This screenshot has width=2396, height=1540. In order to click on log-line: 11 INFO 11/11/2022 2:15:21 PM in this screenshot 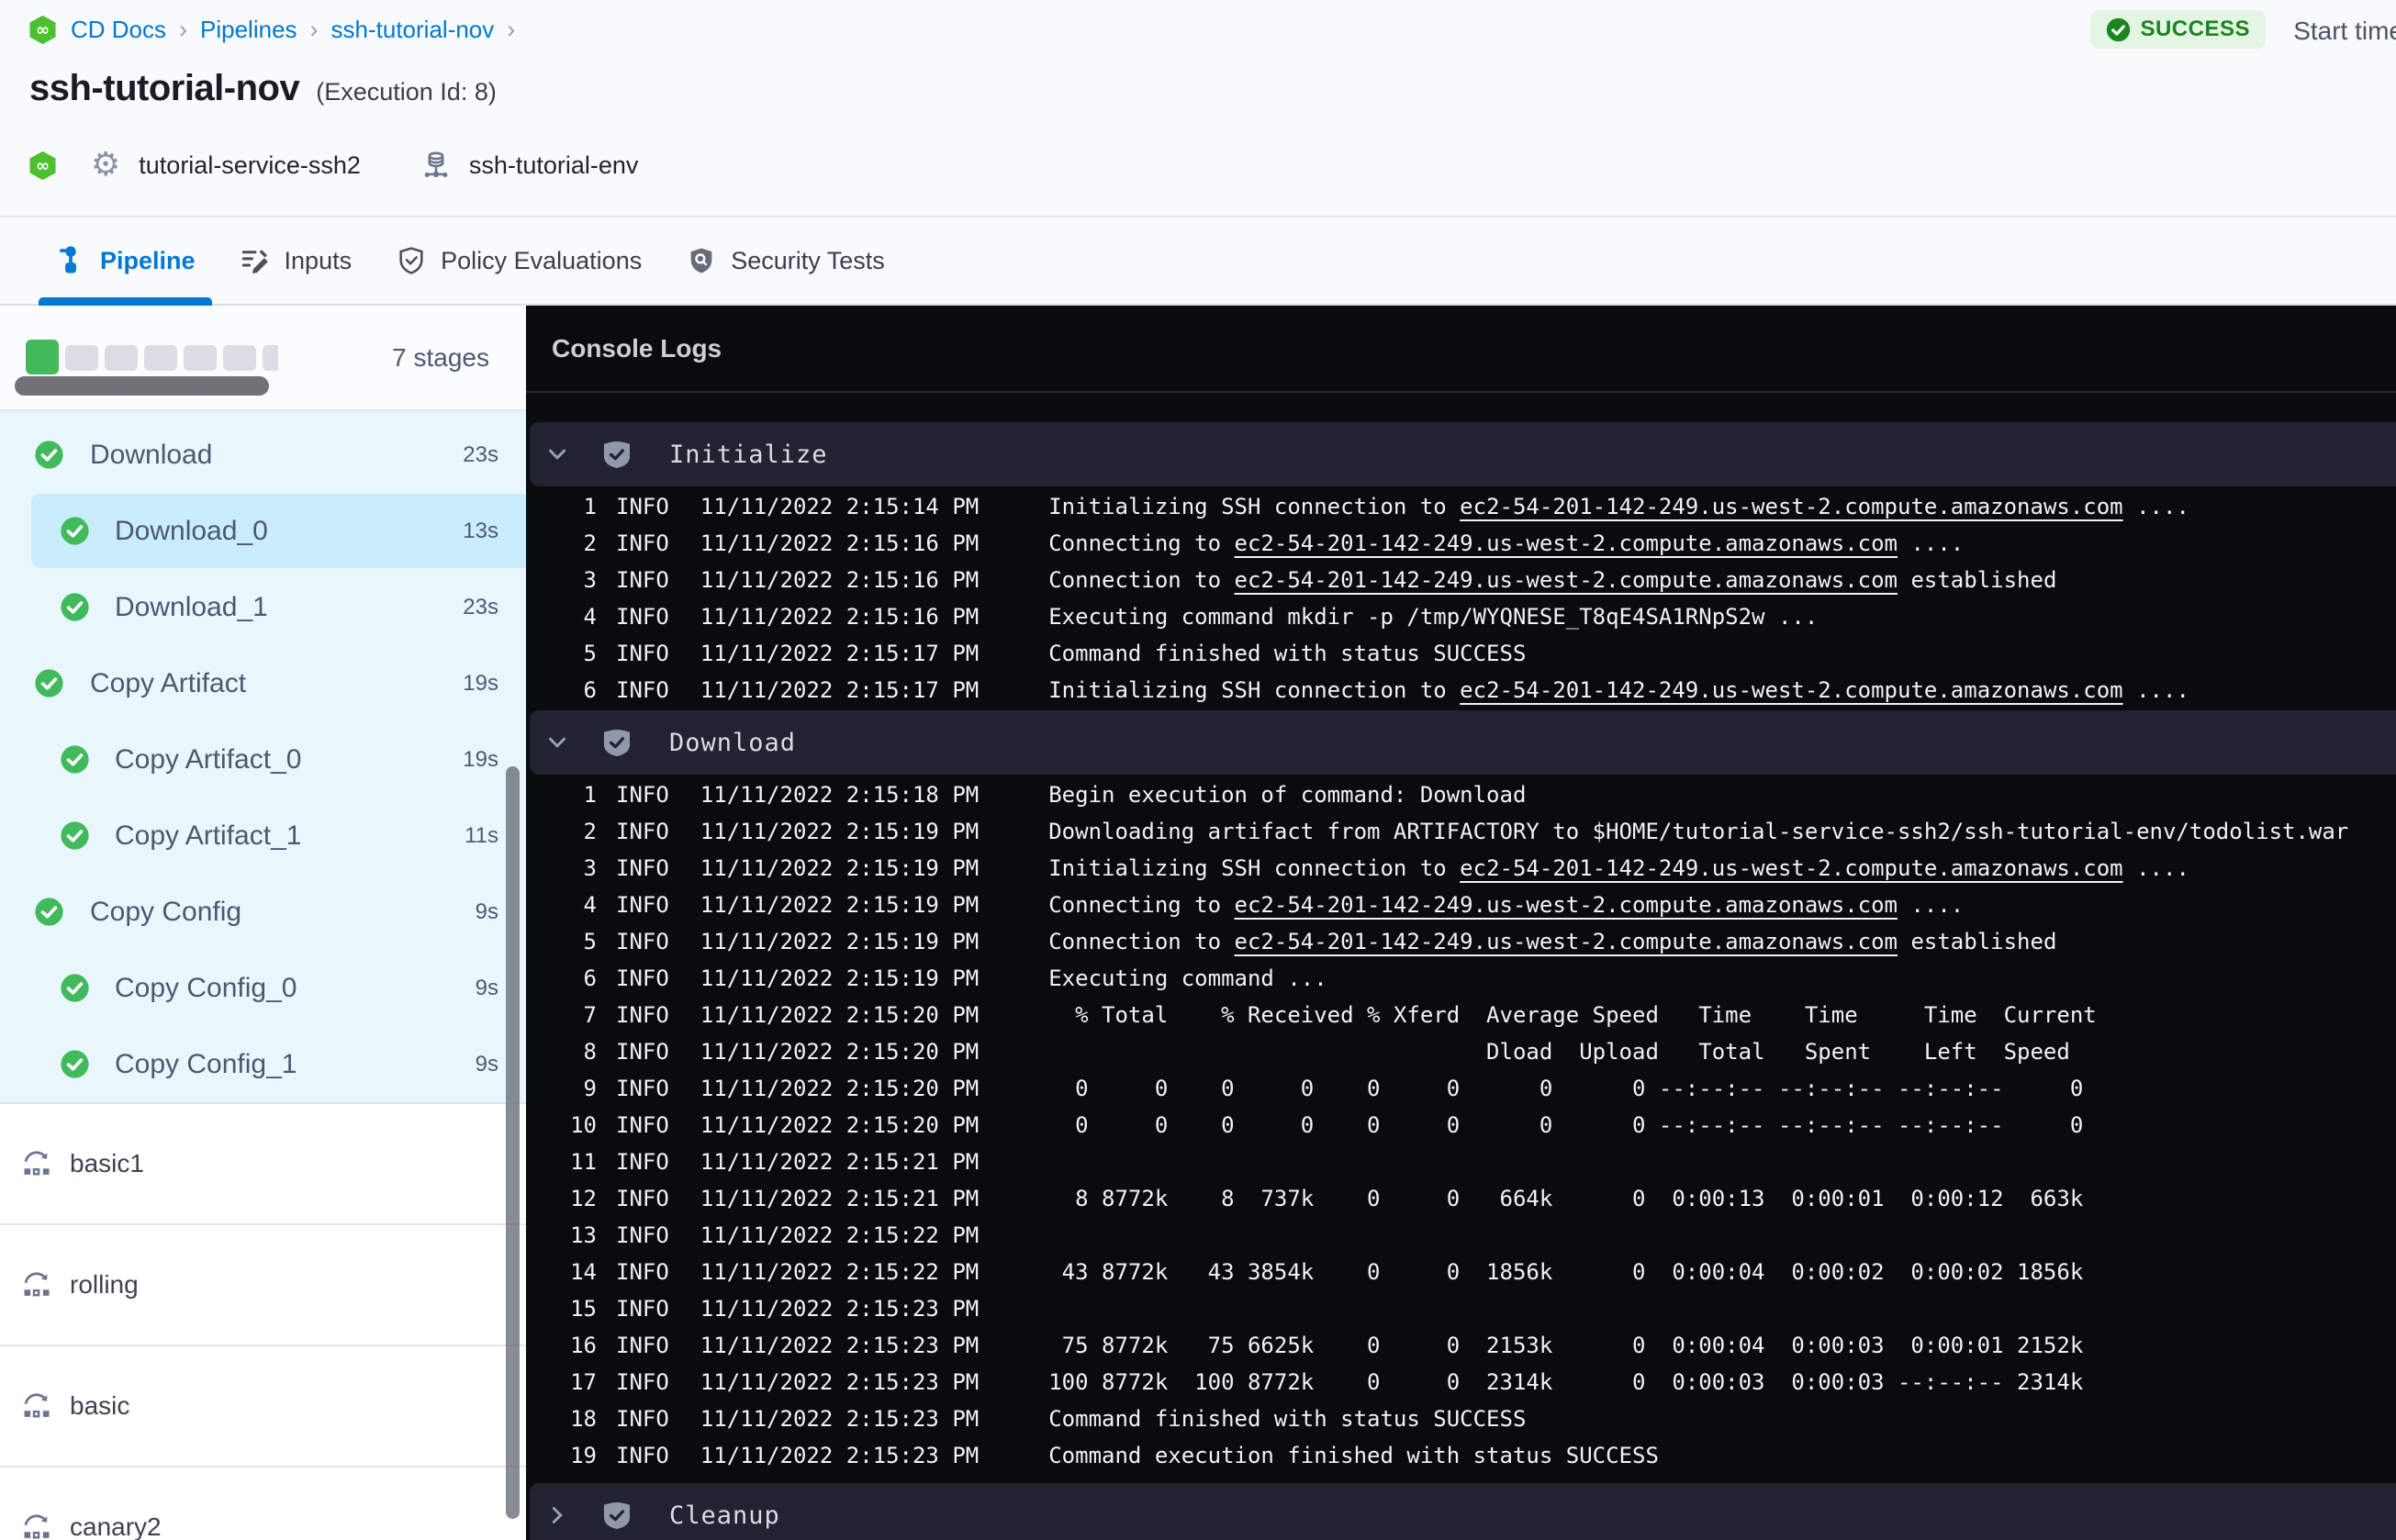, I will do `click(1461, 1162)`.